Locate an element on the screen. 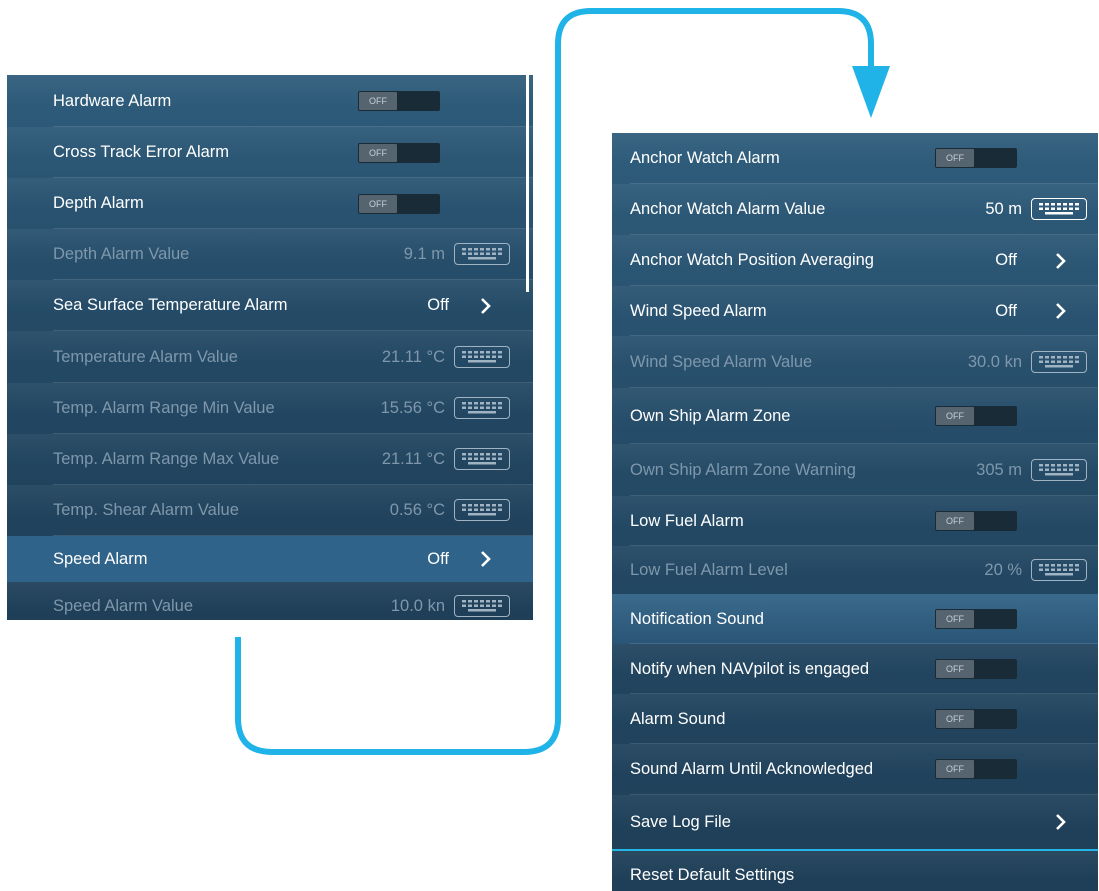 Image resolution: width=1099 pixels, height=891 pixels. row-label: Temperature Alarm Value is located at coordinates (145, 356).